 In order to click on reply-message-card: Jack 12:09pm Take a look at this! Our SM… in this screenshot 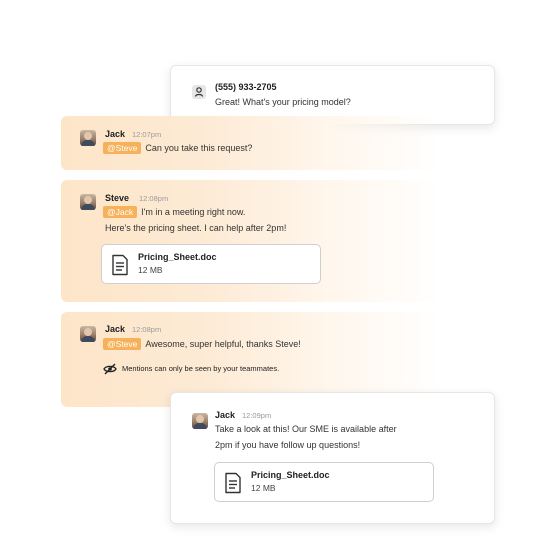, I will do `click(332, 458)`.